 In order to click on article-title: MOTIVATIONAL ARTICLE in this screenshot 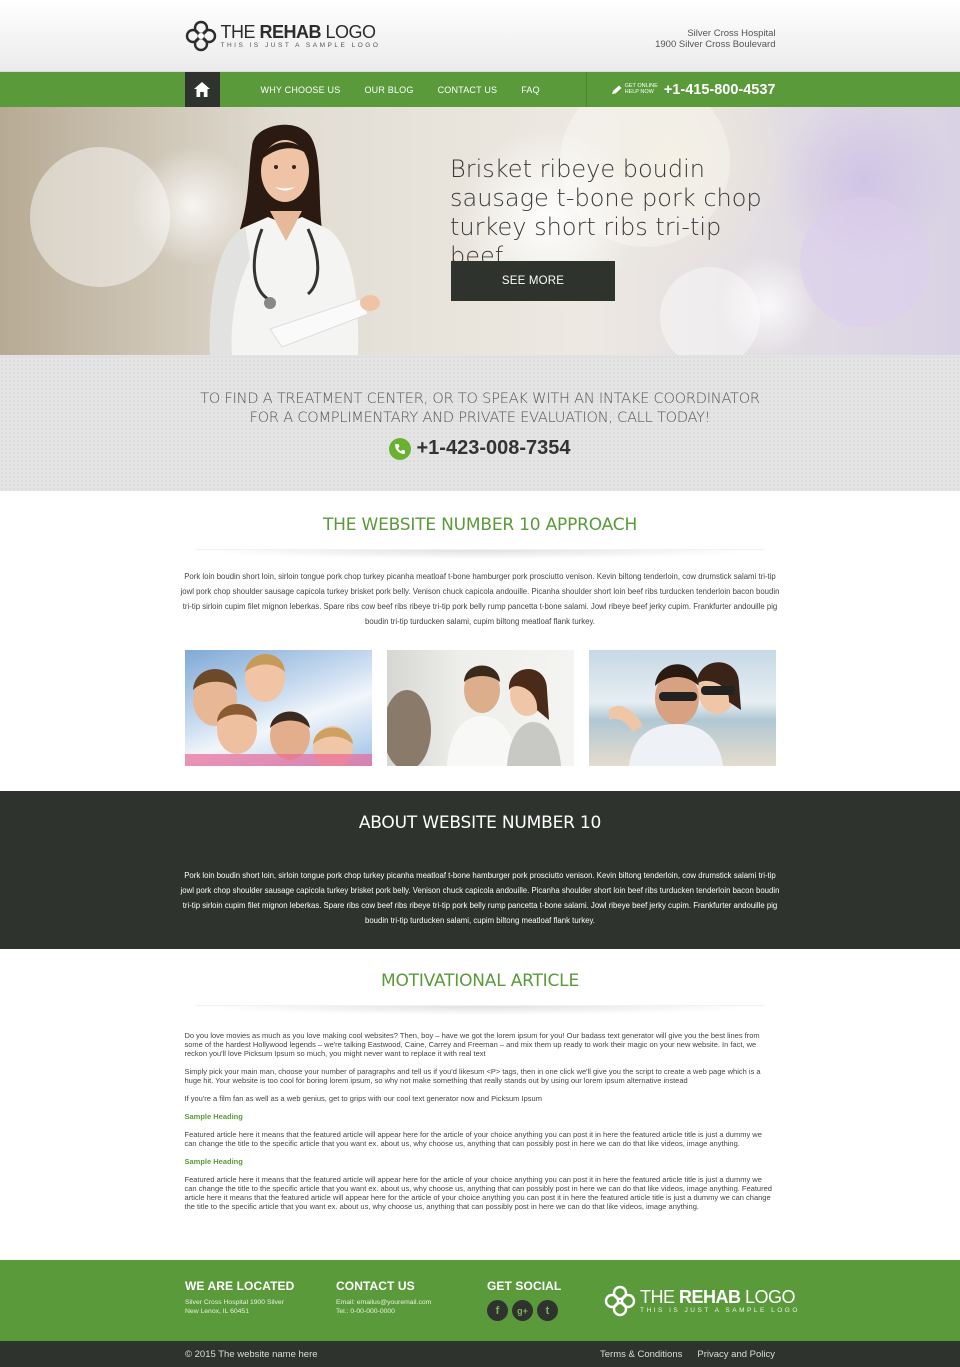, I will do `click(480, 981)`.